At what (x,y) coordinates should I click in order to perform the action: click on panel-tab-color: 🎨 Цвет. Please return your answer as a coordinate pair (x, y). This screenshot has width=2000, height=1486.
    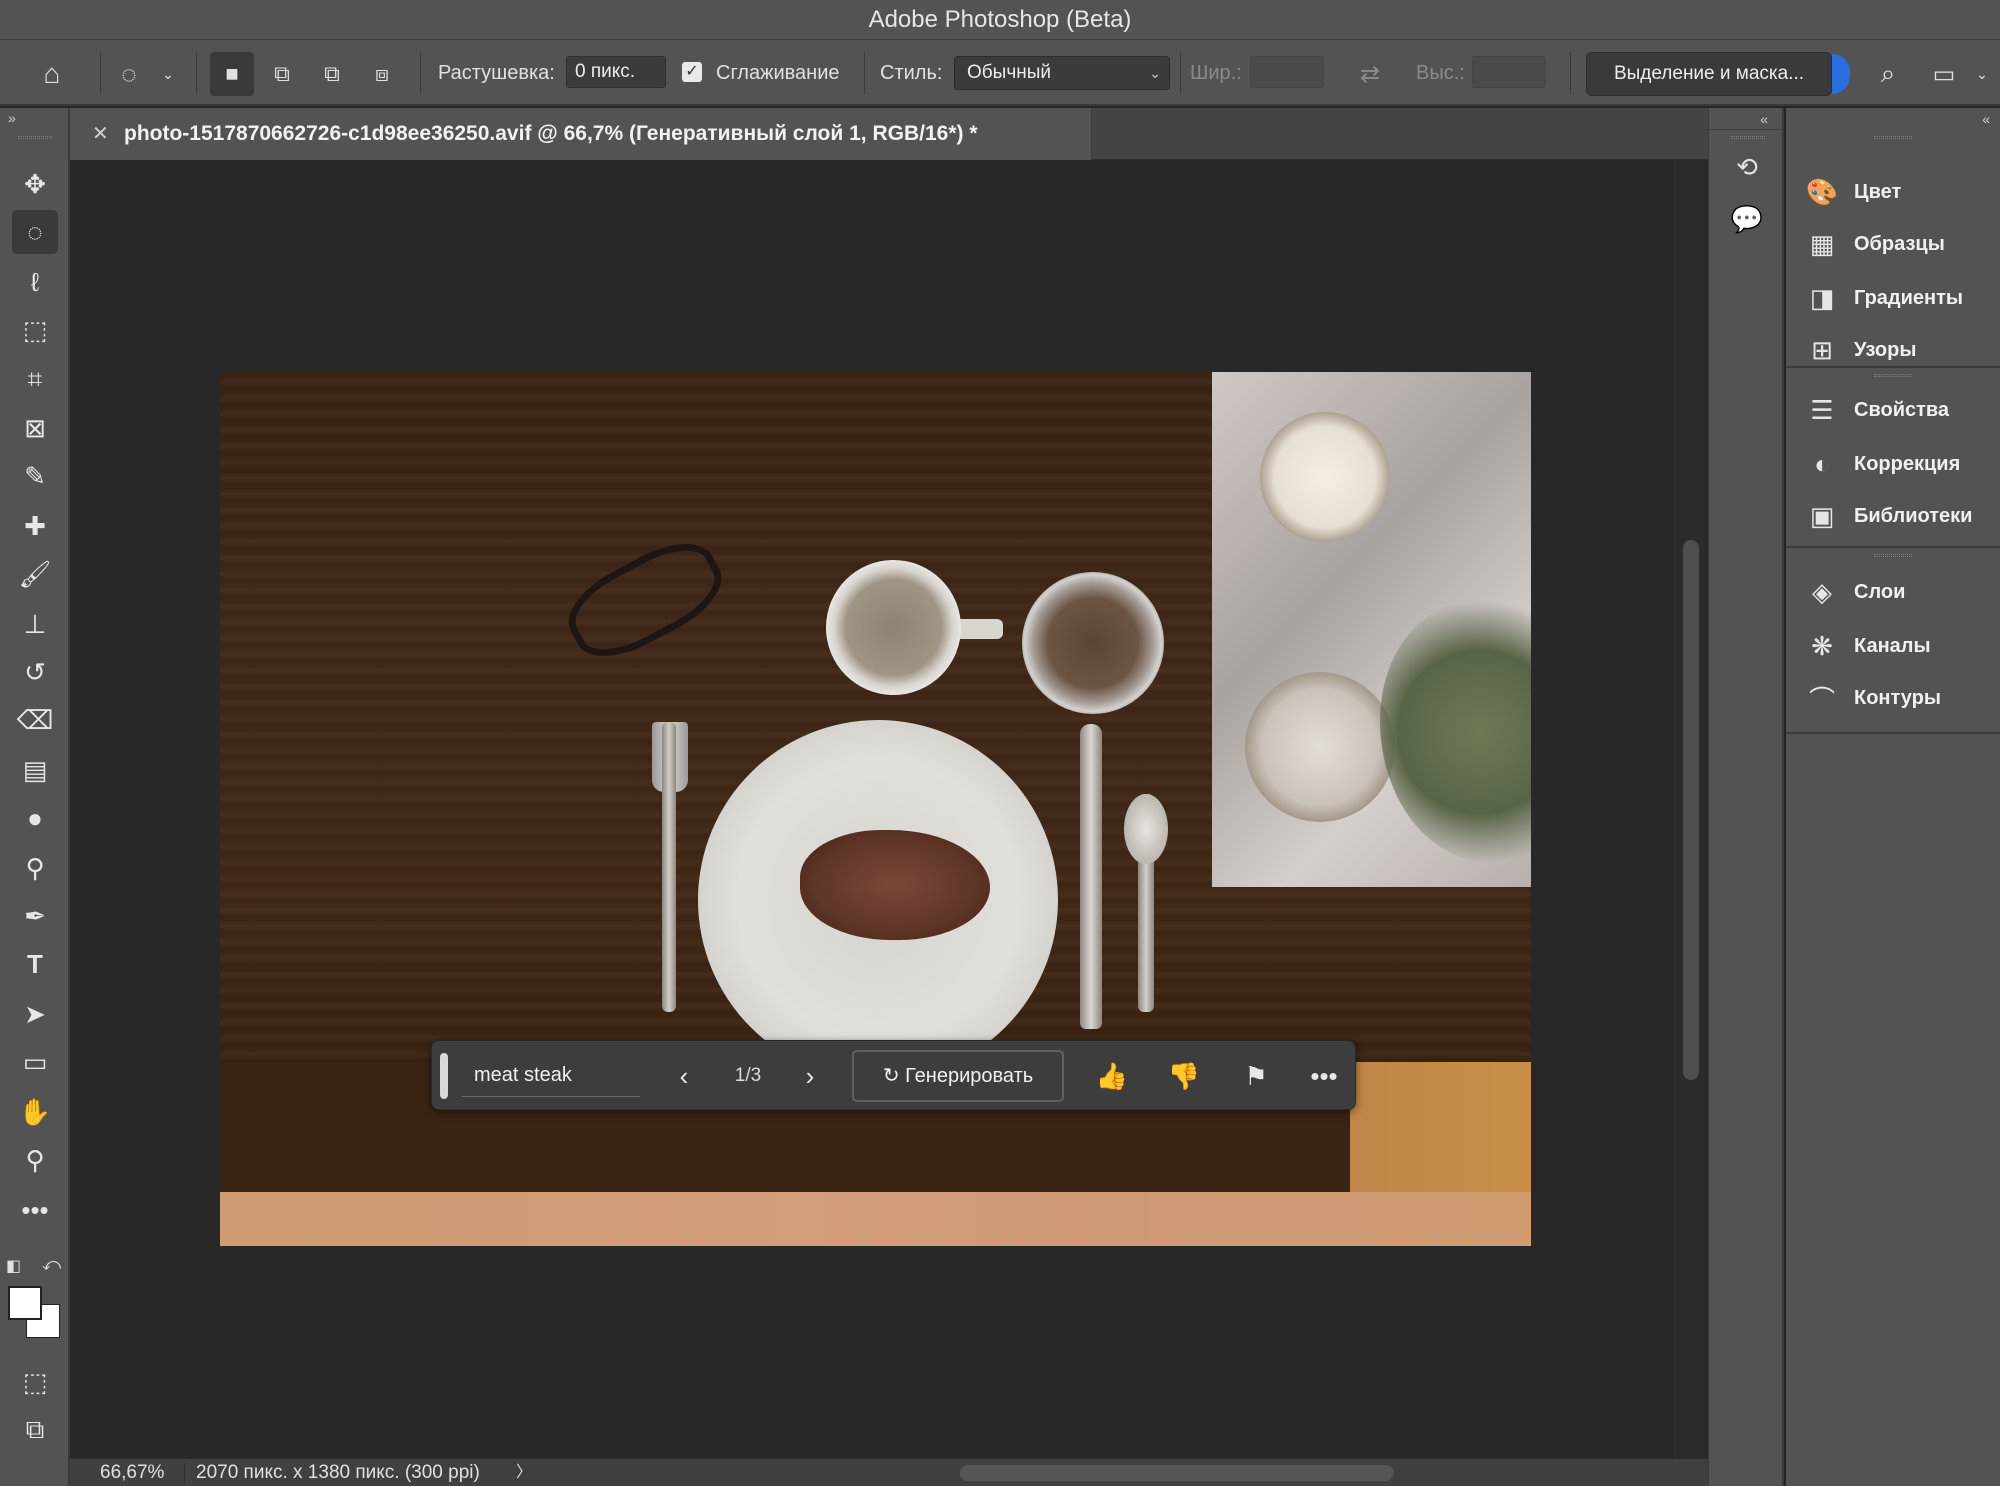
    Looking at the image, I should click on (1852, 192).